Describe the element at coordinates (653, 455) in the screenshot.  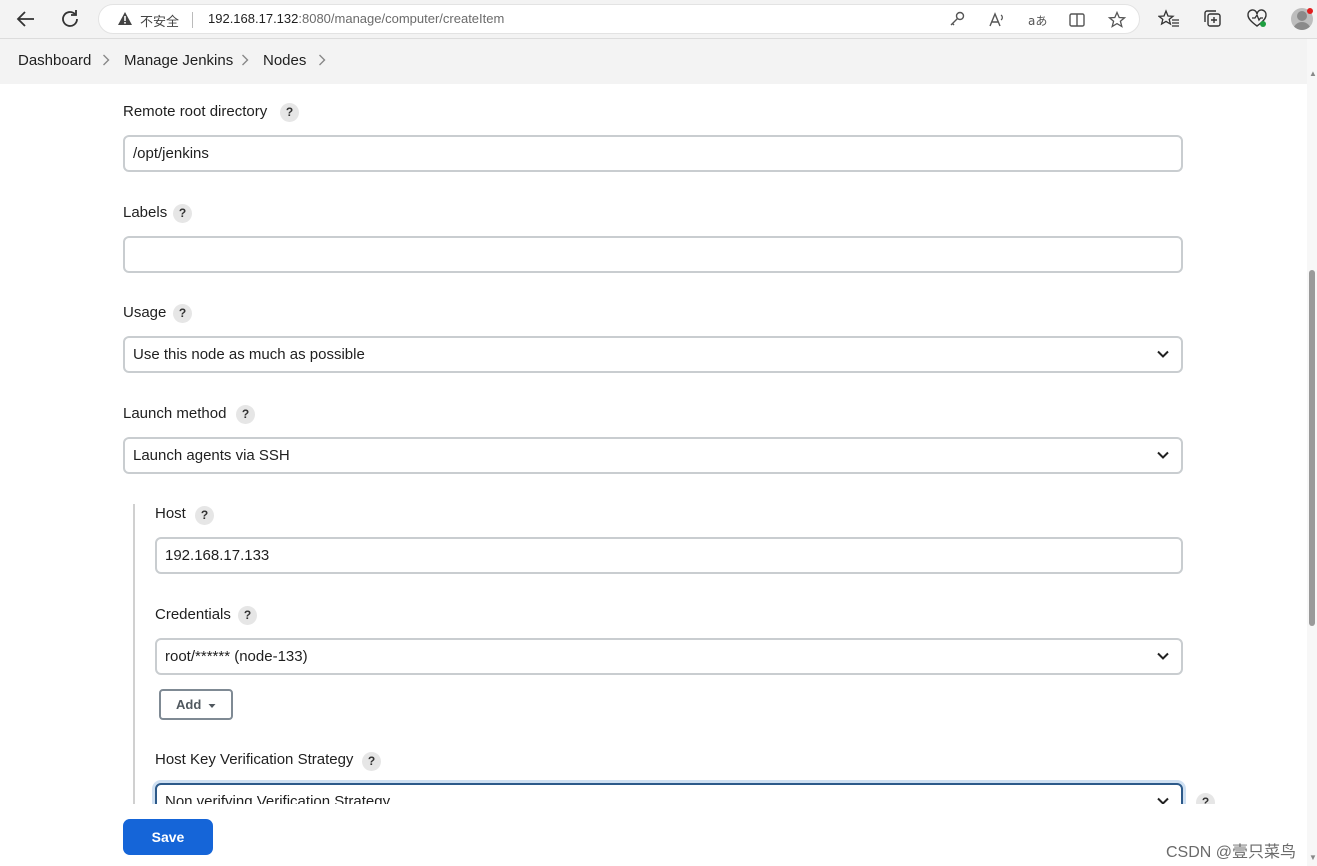
I see `launch-method-select: Launch agents via SSH` at that location.